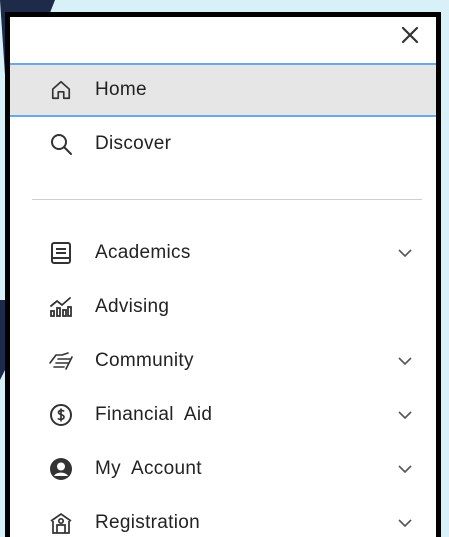 The width and height of the screenshot is (449, 537). Describe the element at coordinates (147, 522) in the screenshot. I see `nav-item-label: Registration` at that location.